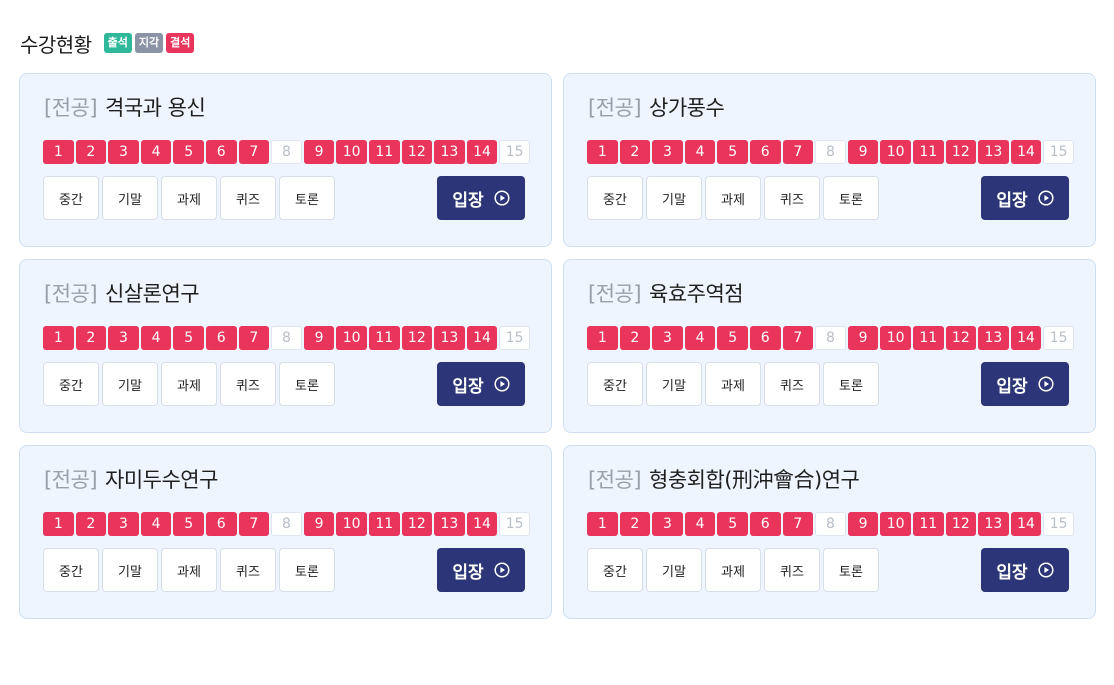  I want to click on legend-late-badge: 지각, so click(149, 43).